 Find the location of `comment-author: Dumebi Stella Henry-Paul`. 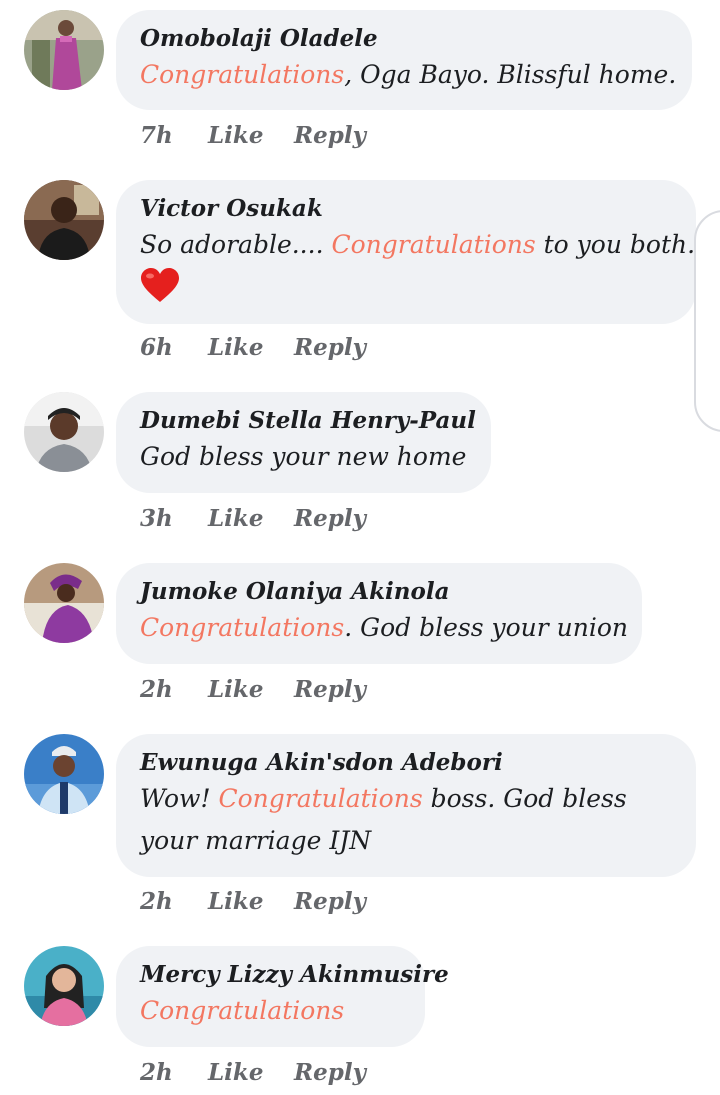

comment-author: Dumebi Stella Henry-Paul is located at coordinates (308, 421).